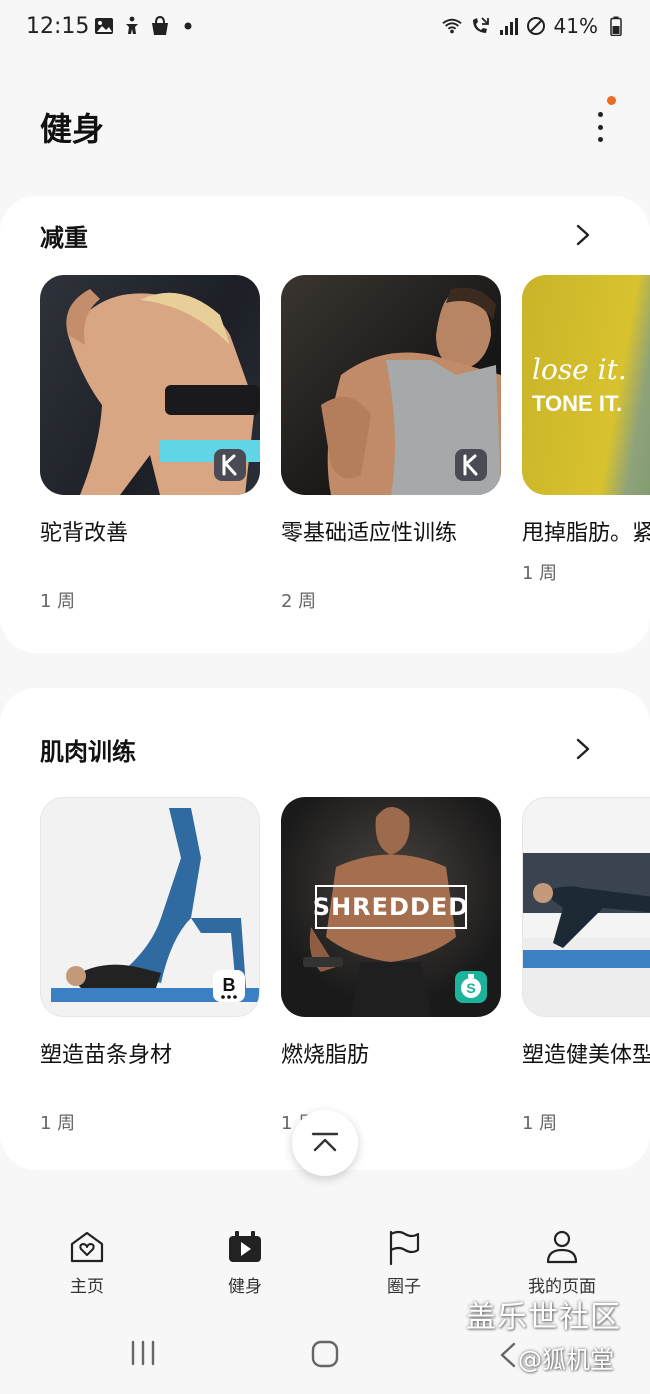 Image resolution: width=650 pixels, height=1394 pixels. I want to click on recent-apps-icon, so click(143, 1353).